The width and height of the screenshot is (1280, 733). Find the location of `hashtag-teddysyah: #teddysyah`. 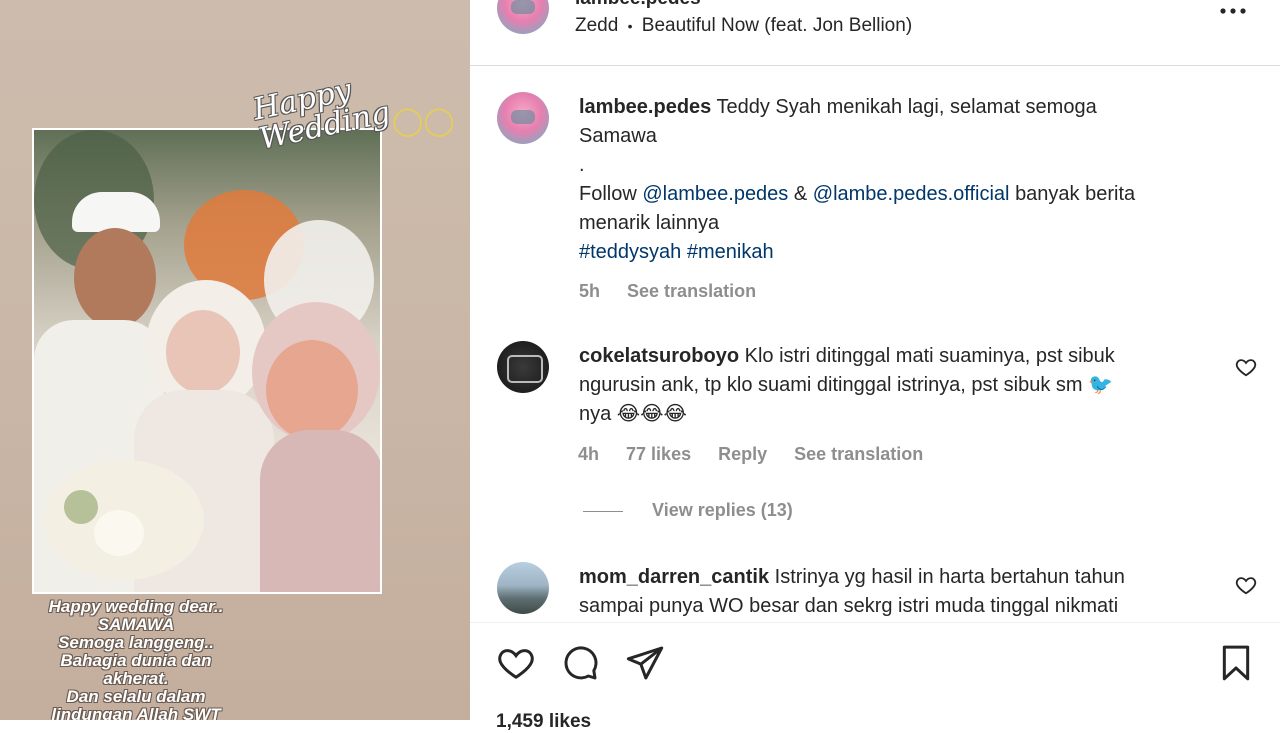

hashtag-teddysyah: #teddysyah is located at coordinates (630, 252).